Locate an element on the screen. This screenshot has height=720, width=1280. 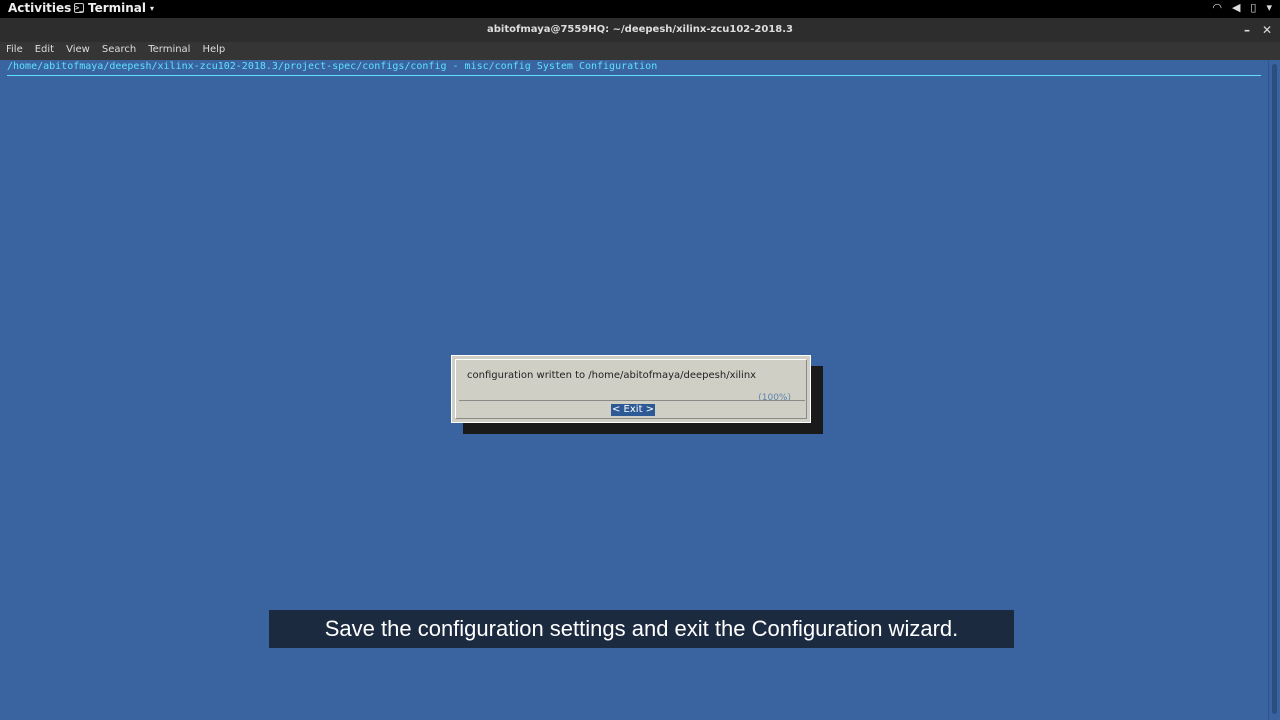
terminal-scrollbar is located at coordinates (1274, 390).